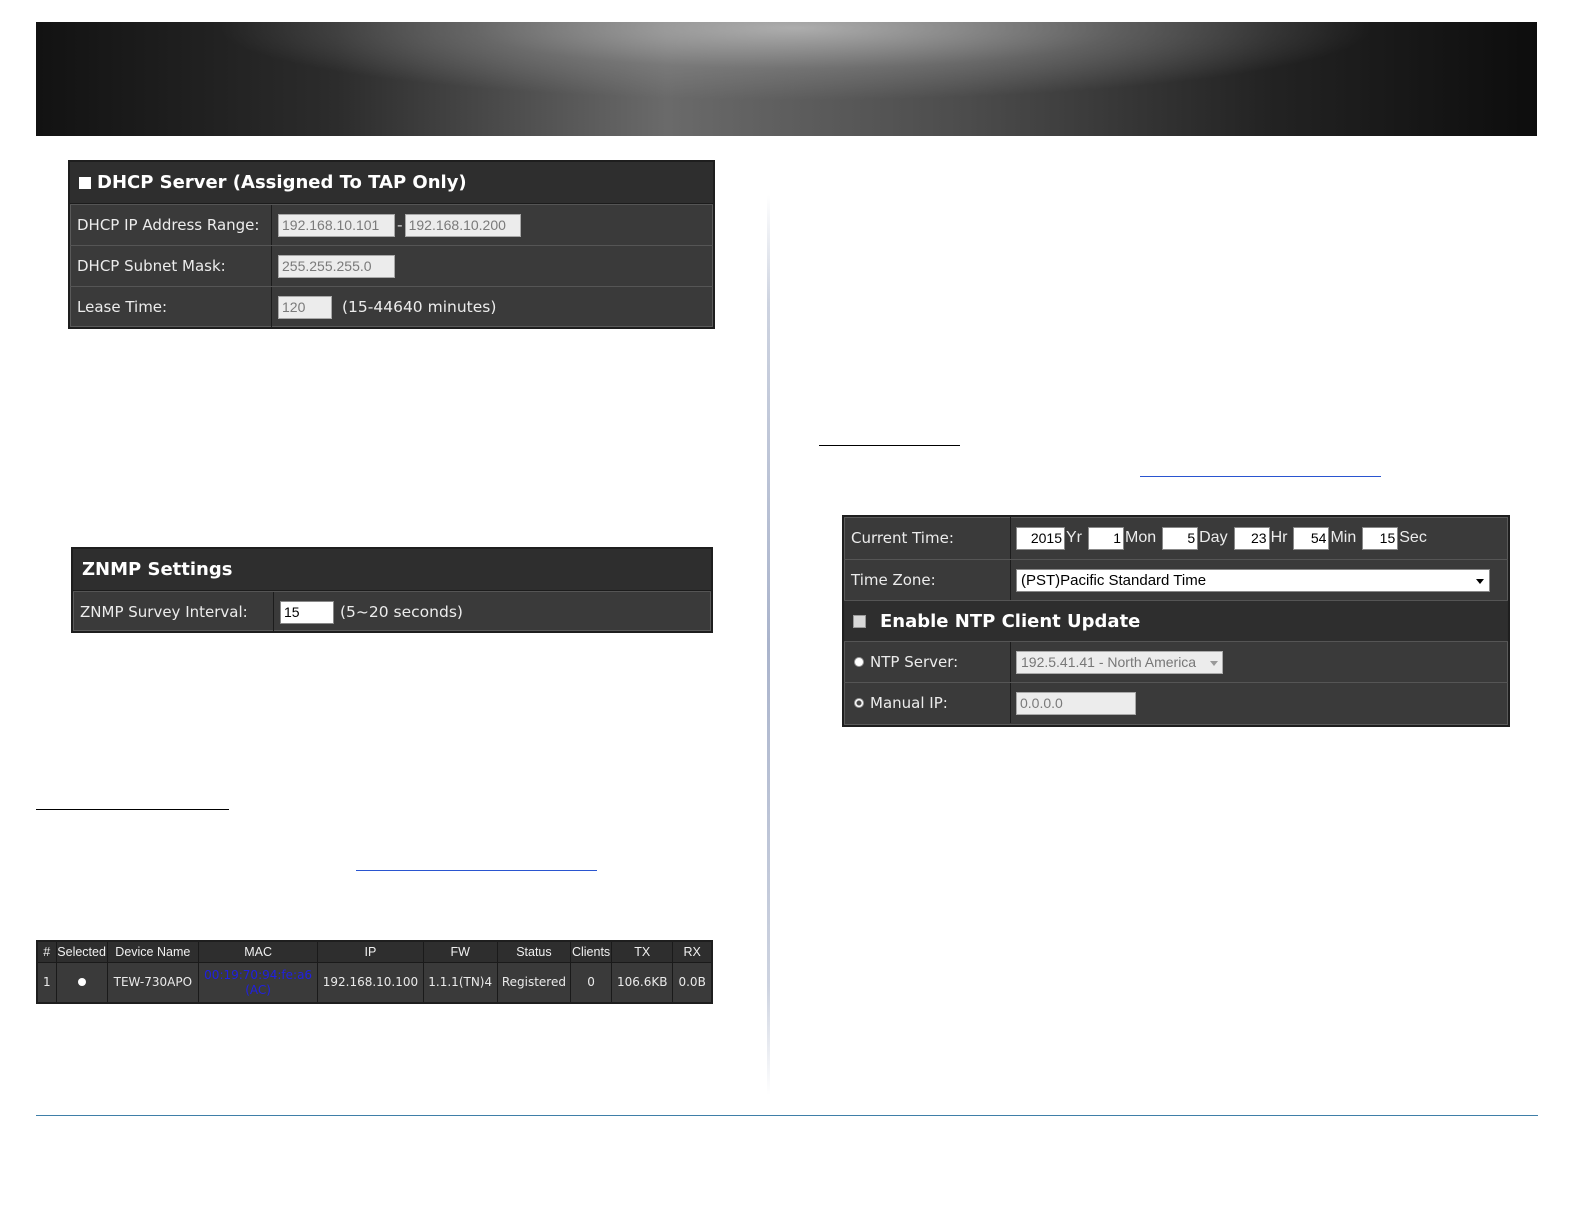  What do you see at coordinates (1010, 621) in the screenshot?
I see `ntp-section-title: Enable NTP Client Update` at bounding box center [1010, 621].